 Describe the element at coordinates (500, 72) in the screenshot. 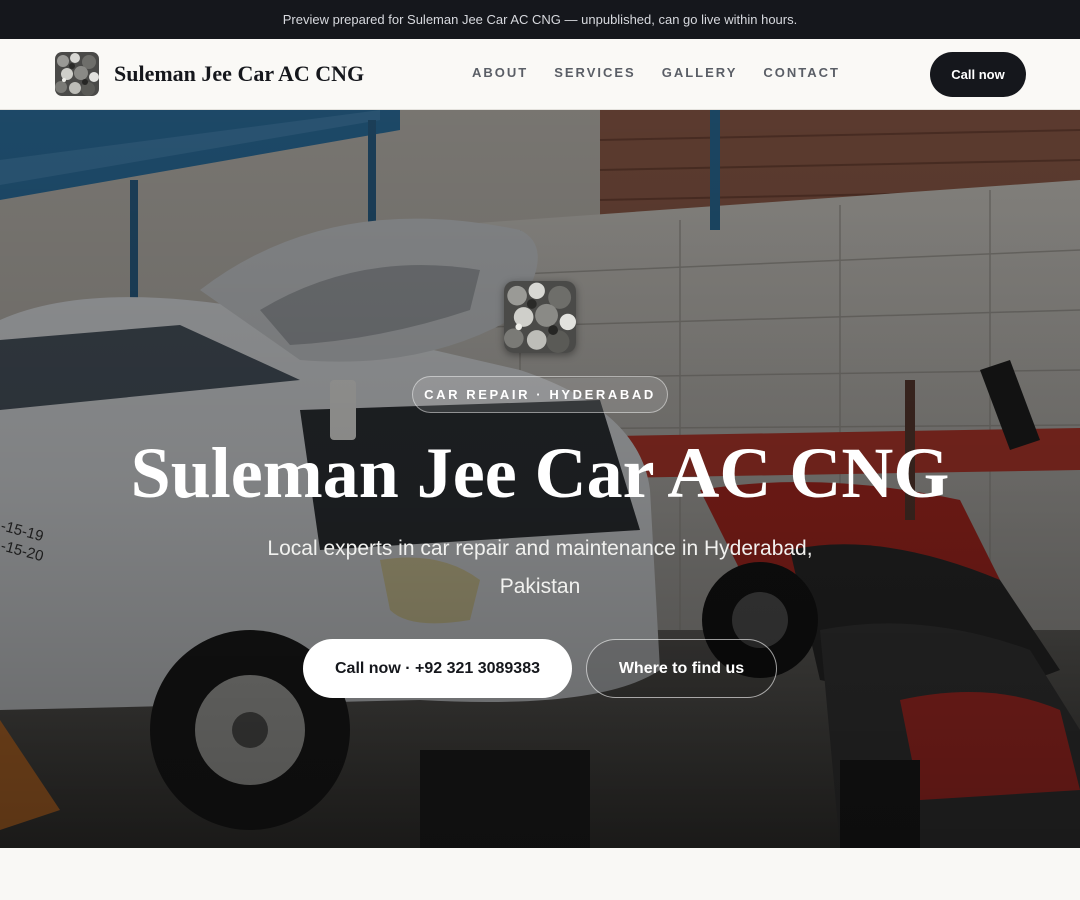

I see `nav-link-about: ABOUT` at that location.